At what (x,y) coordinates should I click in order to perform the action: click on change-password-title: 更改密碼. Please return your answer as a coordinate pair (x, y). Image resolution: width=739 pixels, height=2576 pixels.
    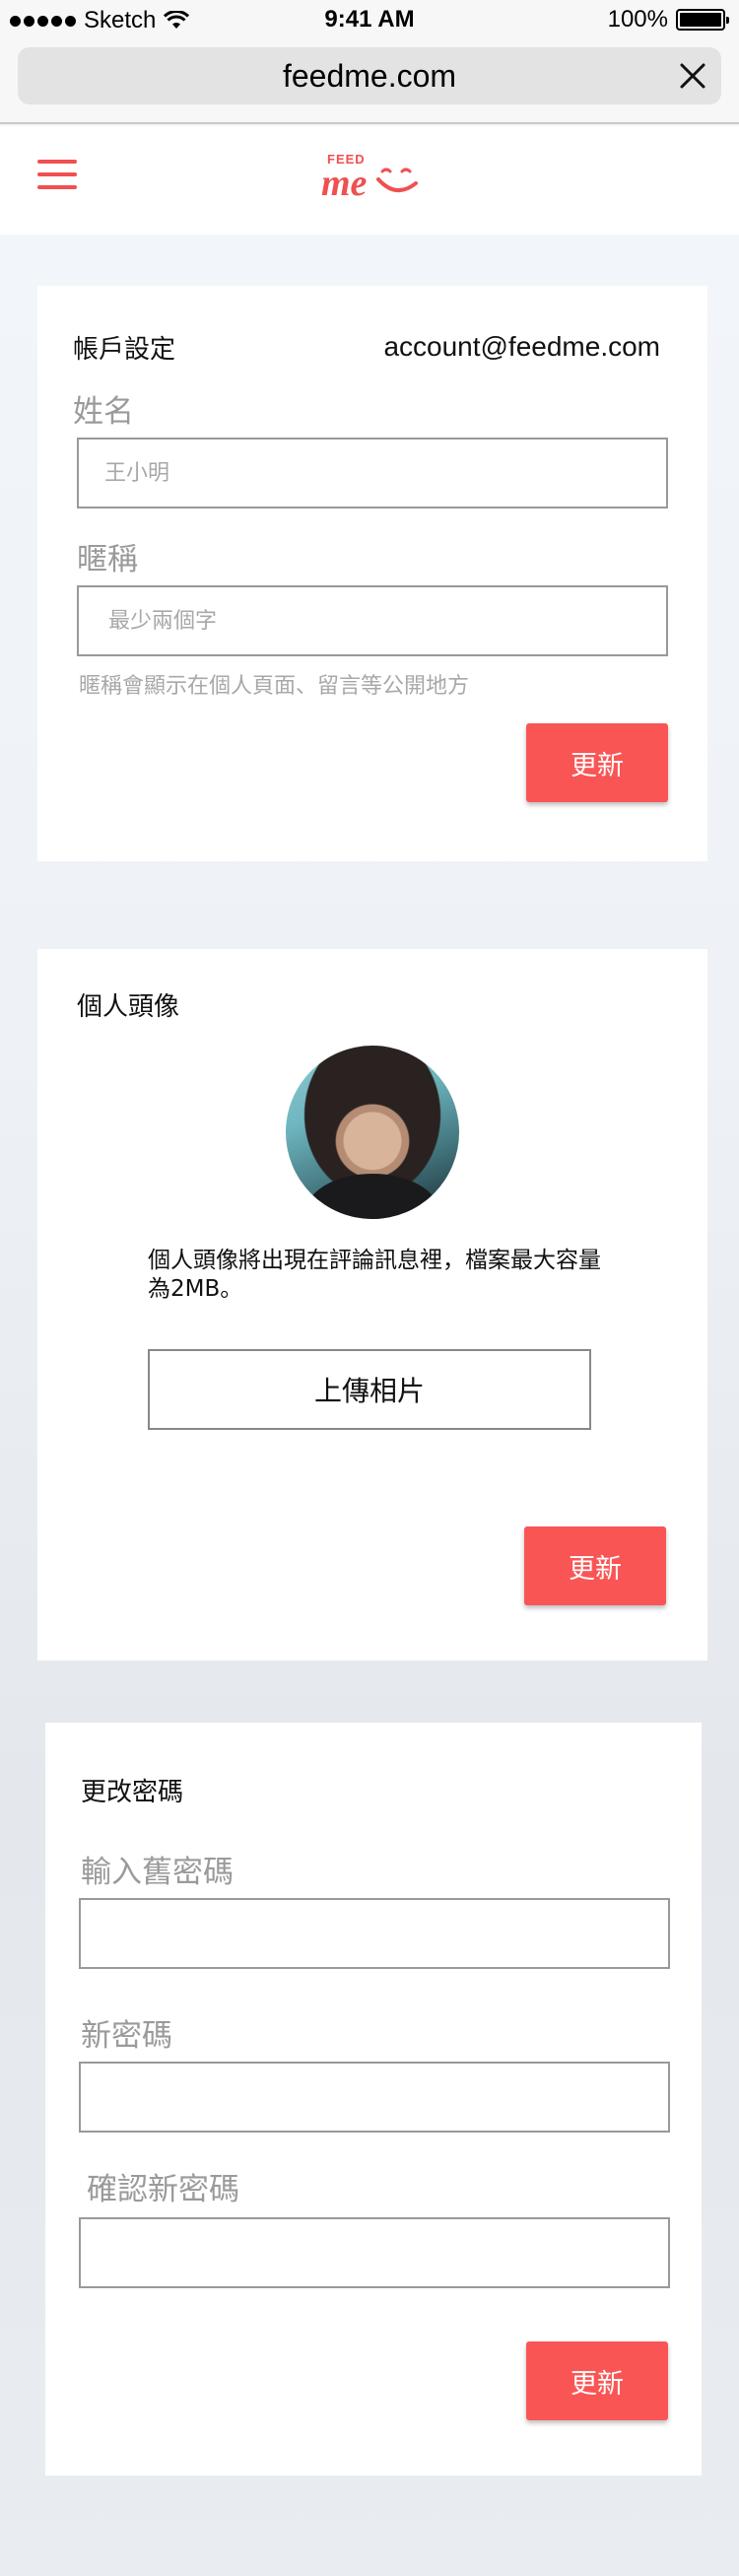
    Looking at the image, I should click on (132, 1792).